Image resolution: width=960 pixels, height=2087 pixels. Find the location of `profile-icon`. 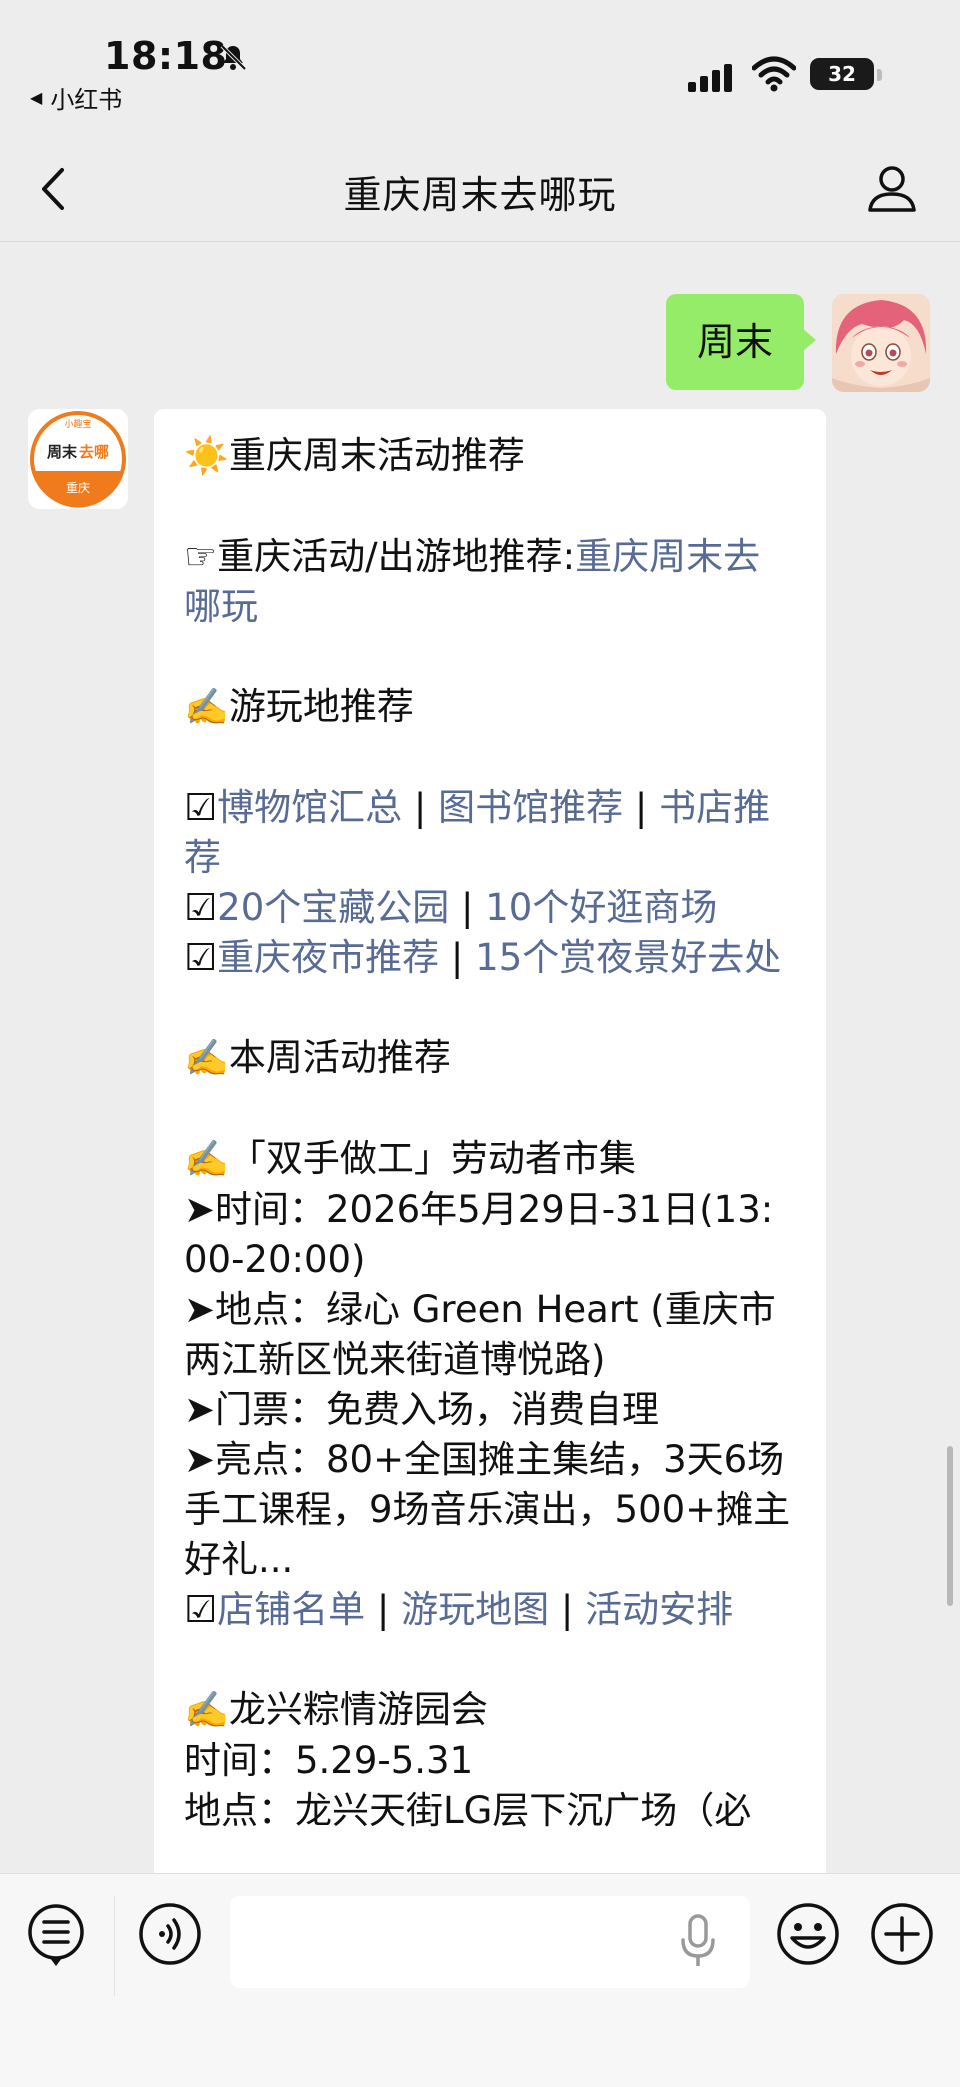

profile-icon is located at coordinates (892, 188).